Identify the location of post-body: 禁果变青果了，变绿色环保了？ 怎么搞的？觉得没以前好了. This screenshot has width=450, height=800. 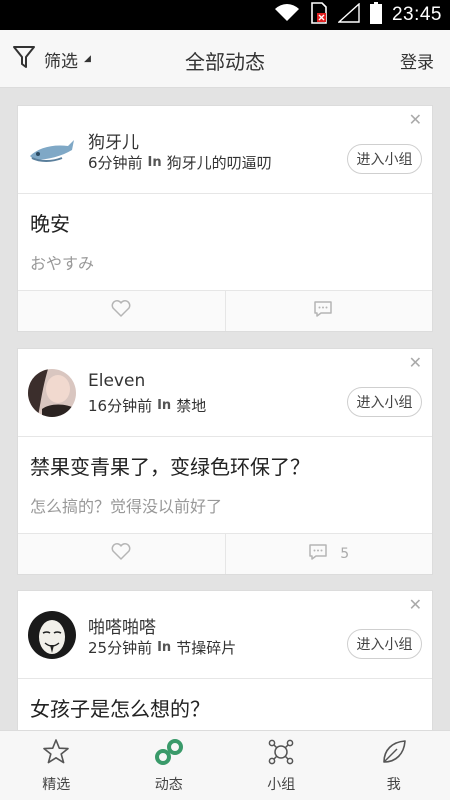
(225, 485).